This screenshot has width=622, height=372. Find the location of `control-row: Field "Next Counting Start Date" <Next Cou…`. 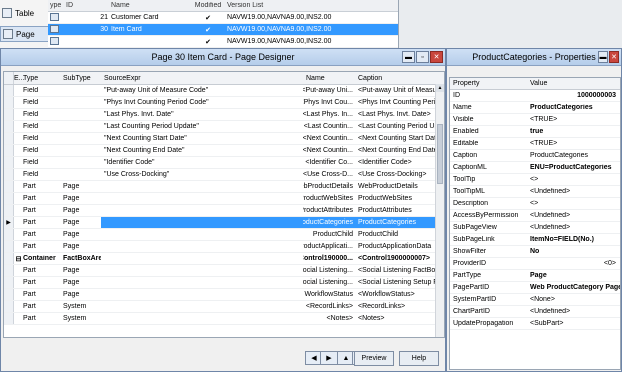

control-row: Field "Next Counting Start Date" <Next Cou… is located at coordinates (224, 139).